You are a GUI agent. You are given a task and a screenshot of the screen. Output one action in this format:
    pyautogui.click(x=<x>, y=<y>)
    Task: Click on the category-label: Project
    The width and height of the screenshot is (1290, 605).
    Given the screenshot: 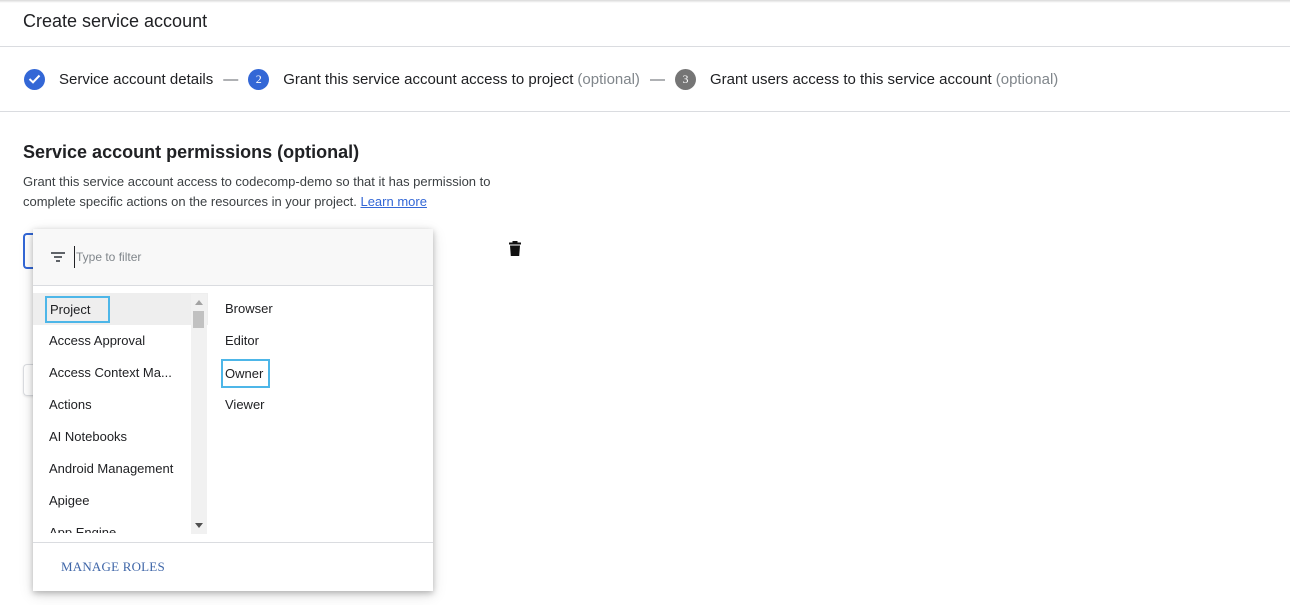 What is the action you would take?
    pyautogui.click(x=78, y=310)
    